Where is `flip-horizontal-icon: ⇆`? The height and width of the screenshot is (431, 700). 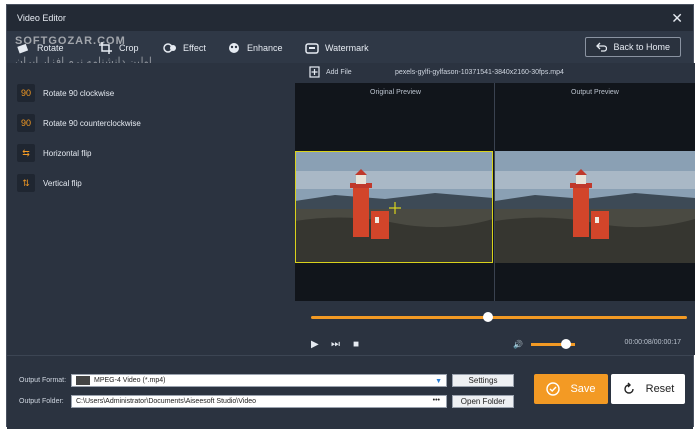
flip-horizontal-icon: ⇆ is located at coordinates (26, 153).